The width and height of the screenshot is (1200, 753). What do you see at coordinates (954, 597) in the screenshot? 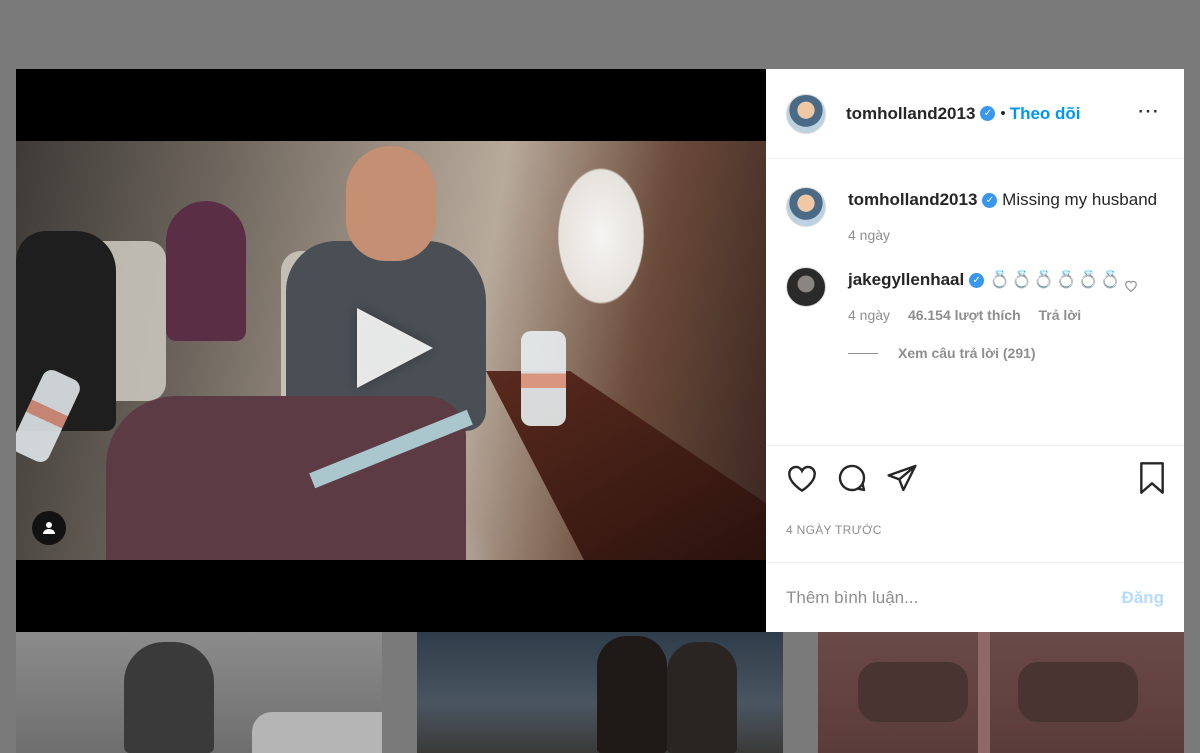
I see `comment-input` at bounding box center [954, 597].